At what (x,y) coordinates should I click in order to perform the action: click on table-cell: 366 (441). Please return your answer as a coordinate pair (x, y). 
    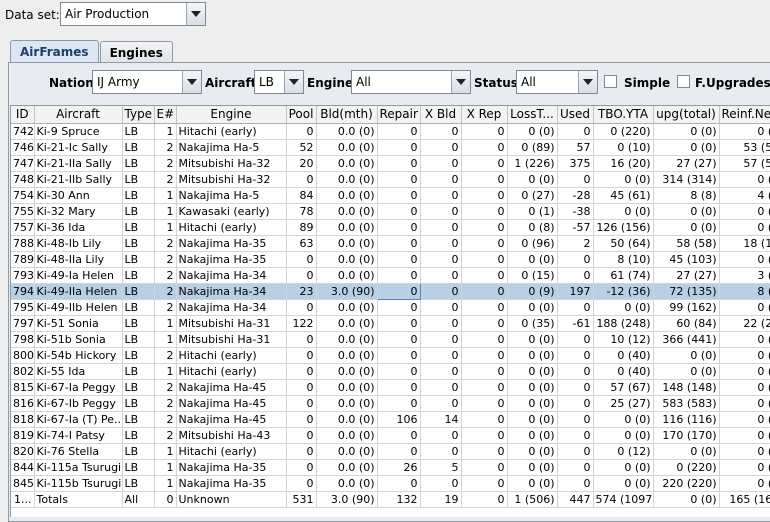
    Looking at the image, I should click on (686, 339).